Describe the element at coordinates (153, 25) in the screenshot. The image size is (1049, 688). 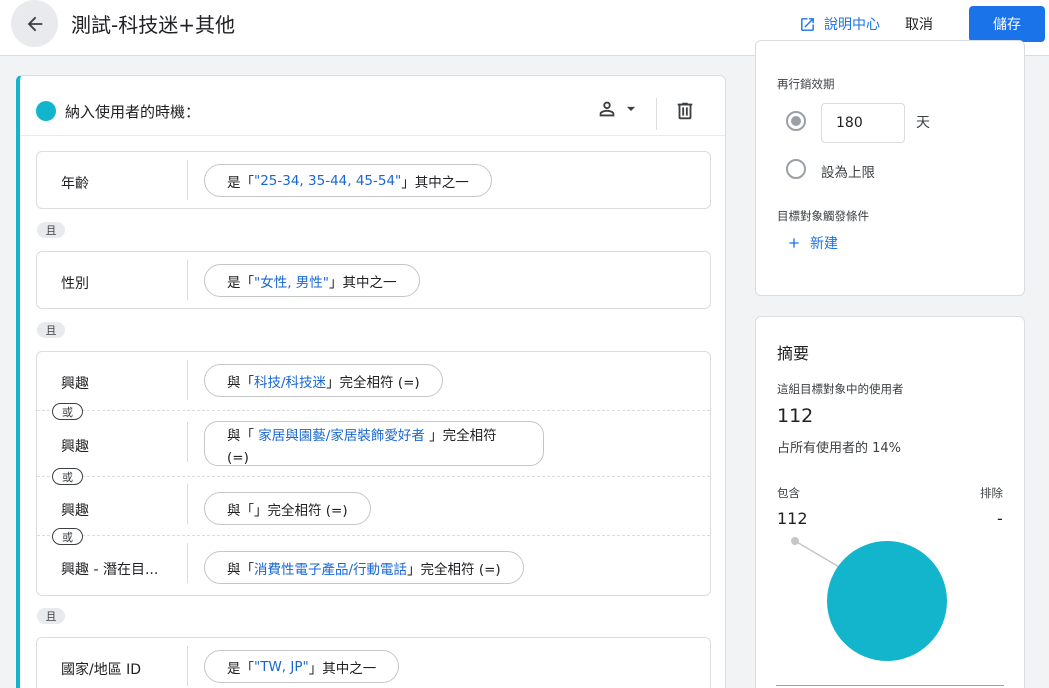
I see `page-title: 測試-科技迷+其他` at that location.